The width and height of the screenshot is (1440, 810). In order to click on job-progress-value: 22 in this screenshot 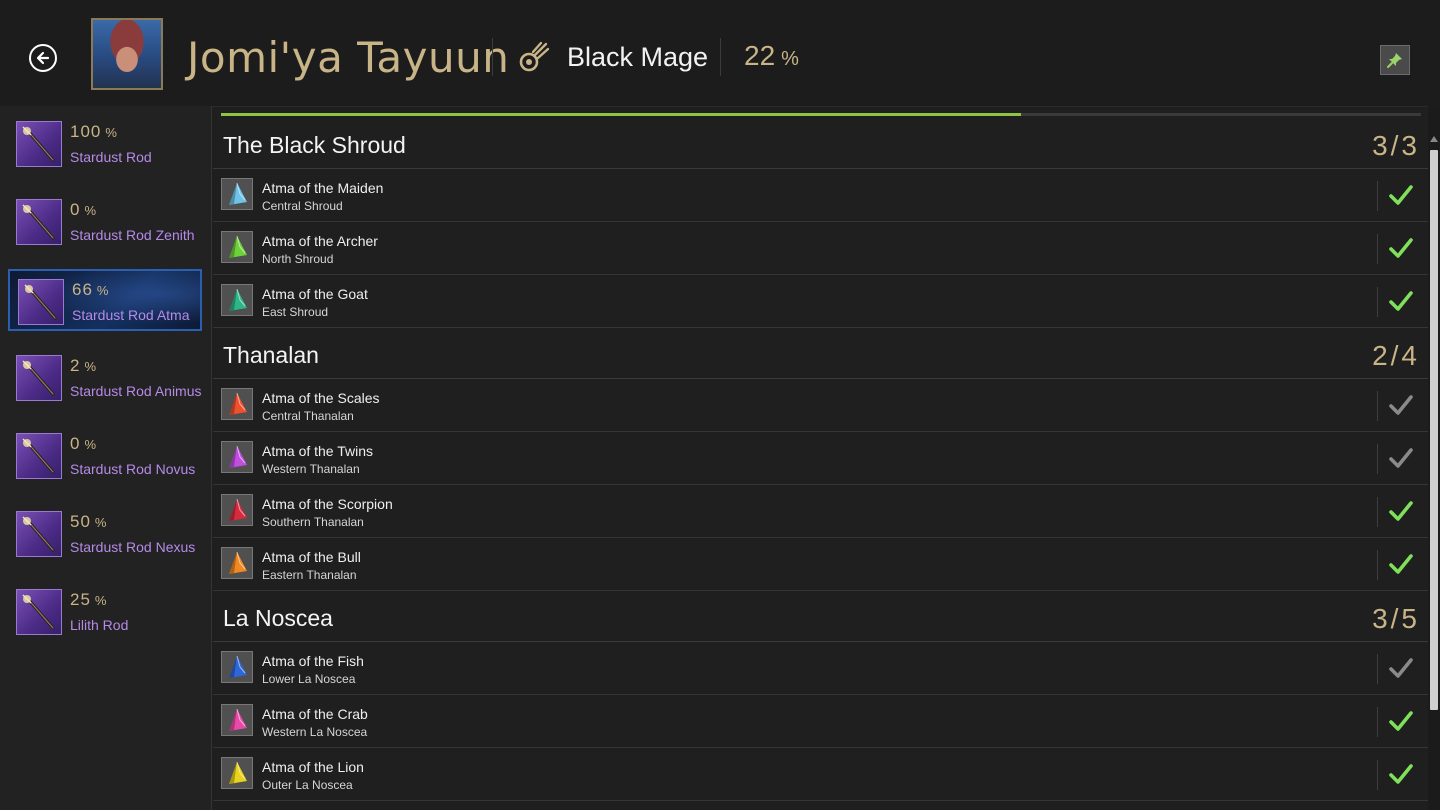, I will do `click(760, 55)`.